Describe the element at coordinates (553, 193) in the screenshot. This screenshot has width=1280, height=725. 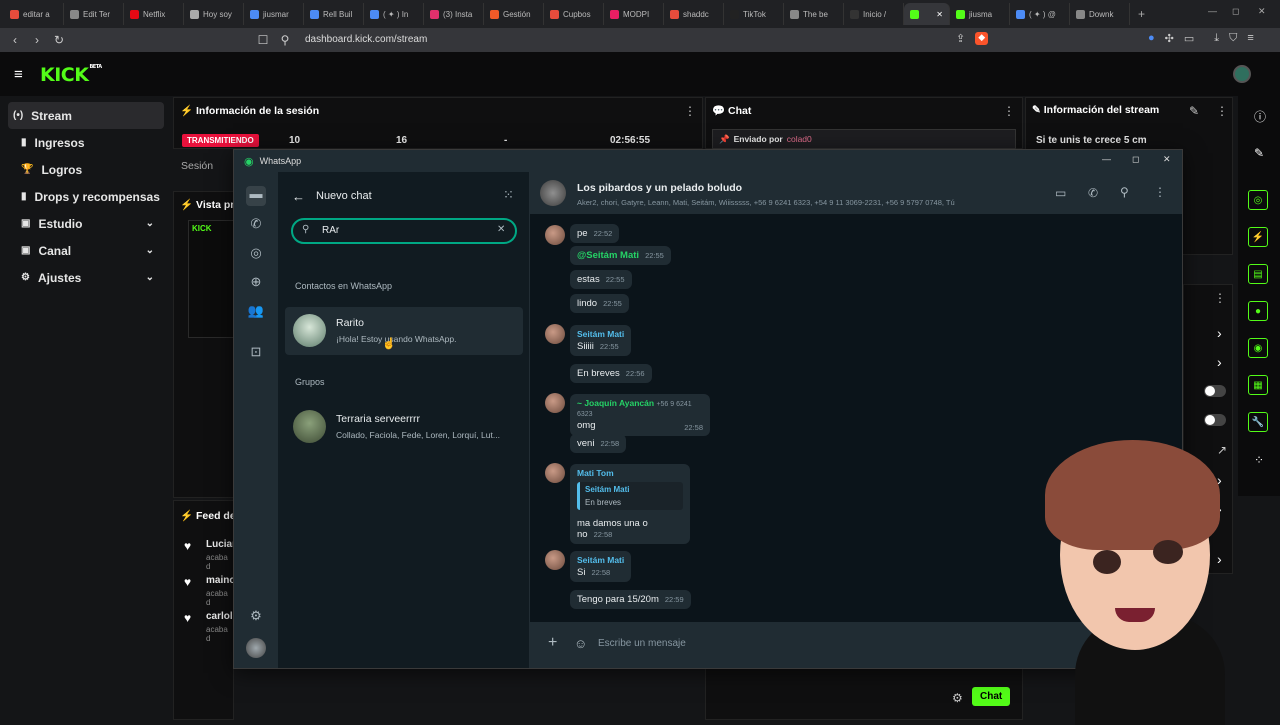
I see `group-avatar` at that location.